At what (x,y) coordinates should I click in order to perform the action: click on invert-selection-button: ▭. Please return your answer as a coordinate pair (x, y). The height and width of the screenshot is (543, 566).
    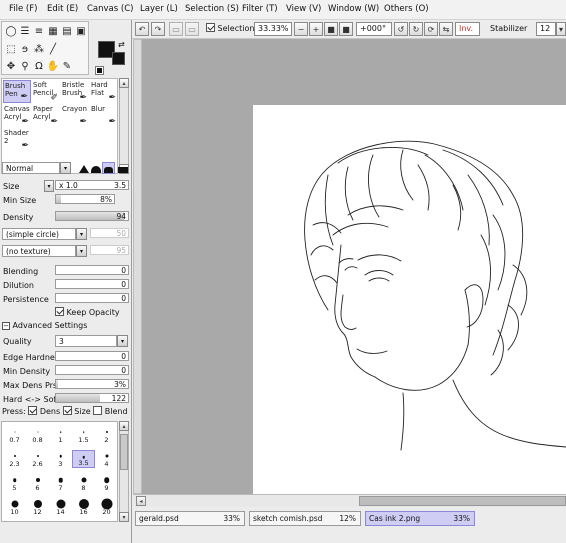
    Looking at the image, I should click on (192, 29).